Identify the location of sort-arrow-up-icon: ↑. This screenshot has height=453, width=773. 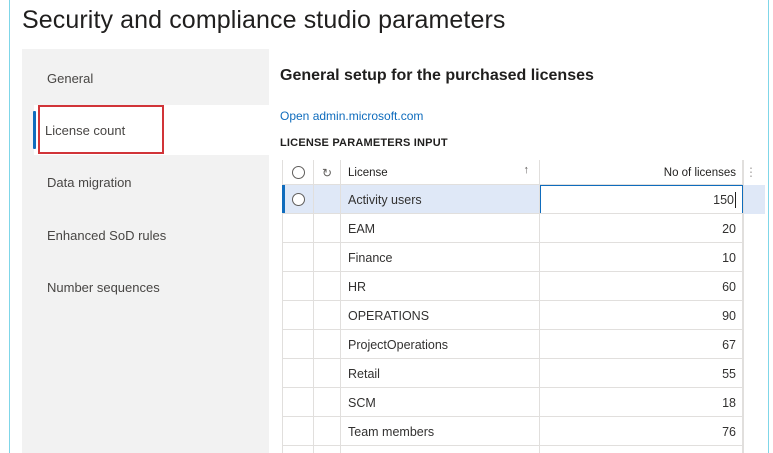
(526, 170).